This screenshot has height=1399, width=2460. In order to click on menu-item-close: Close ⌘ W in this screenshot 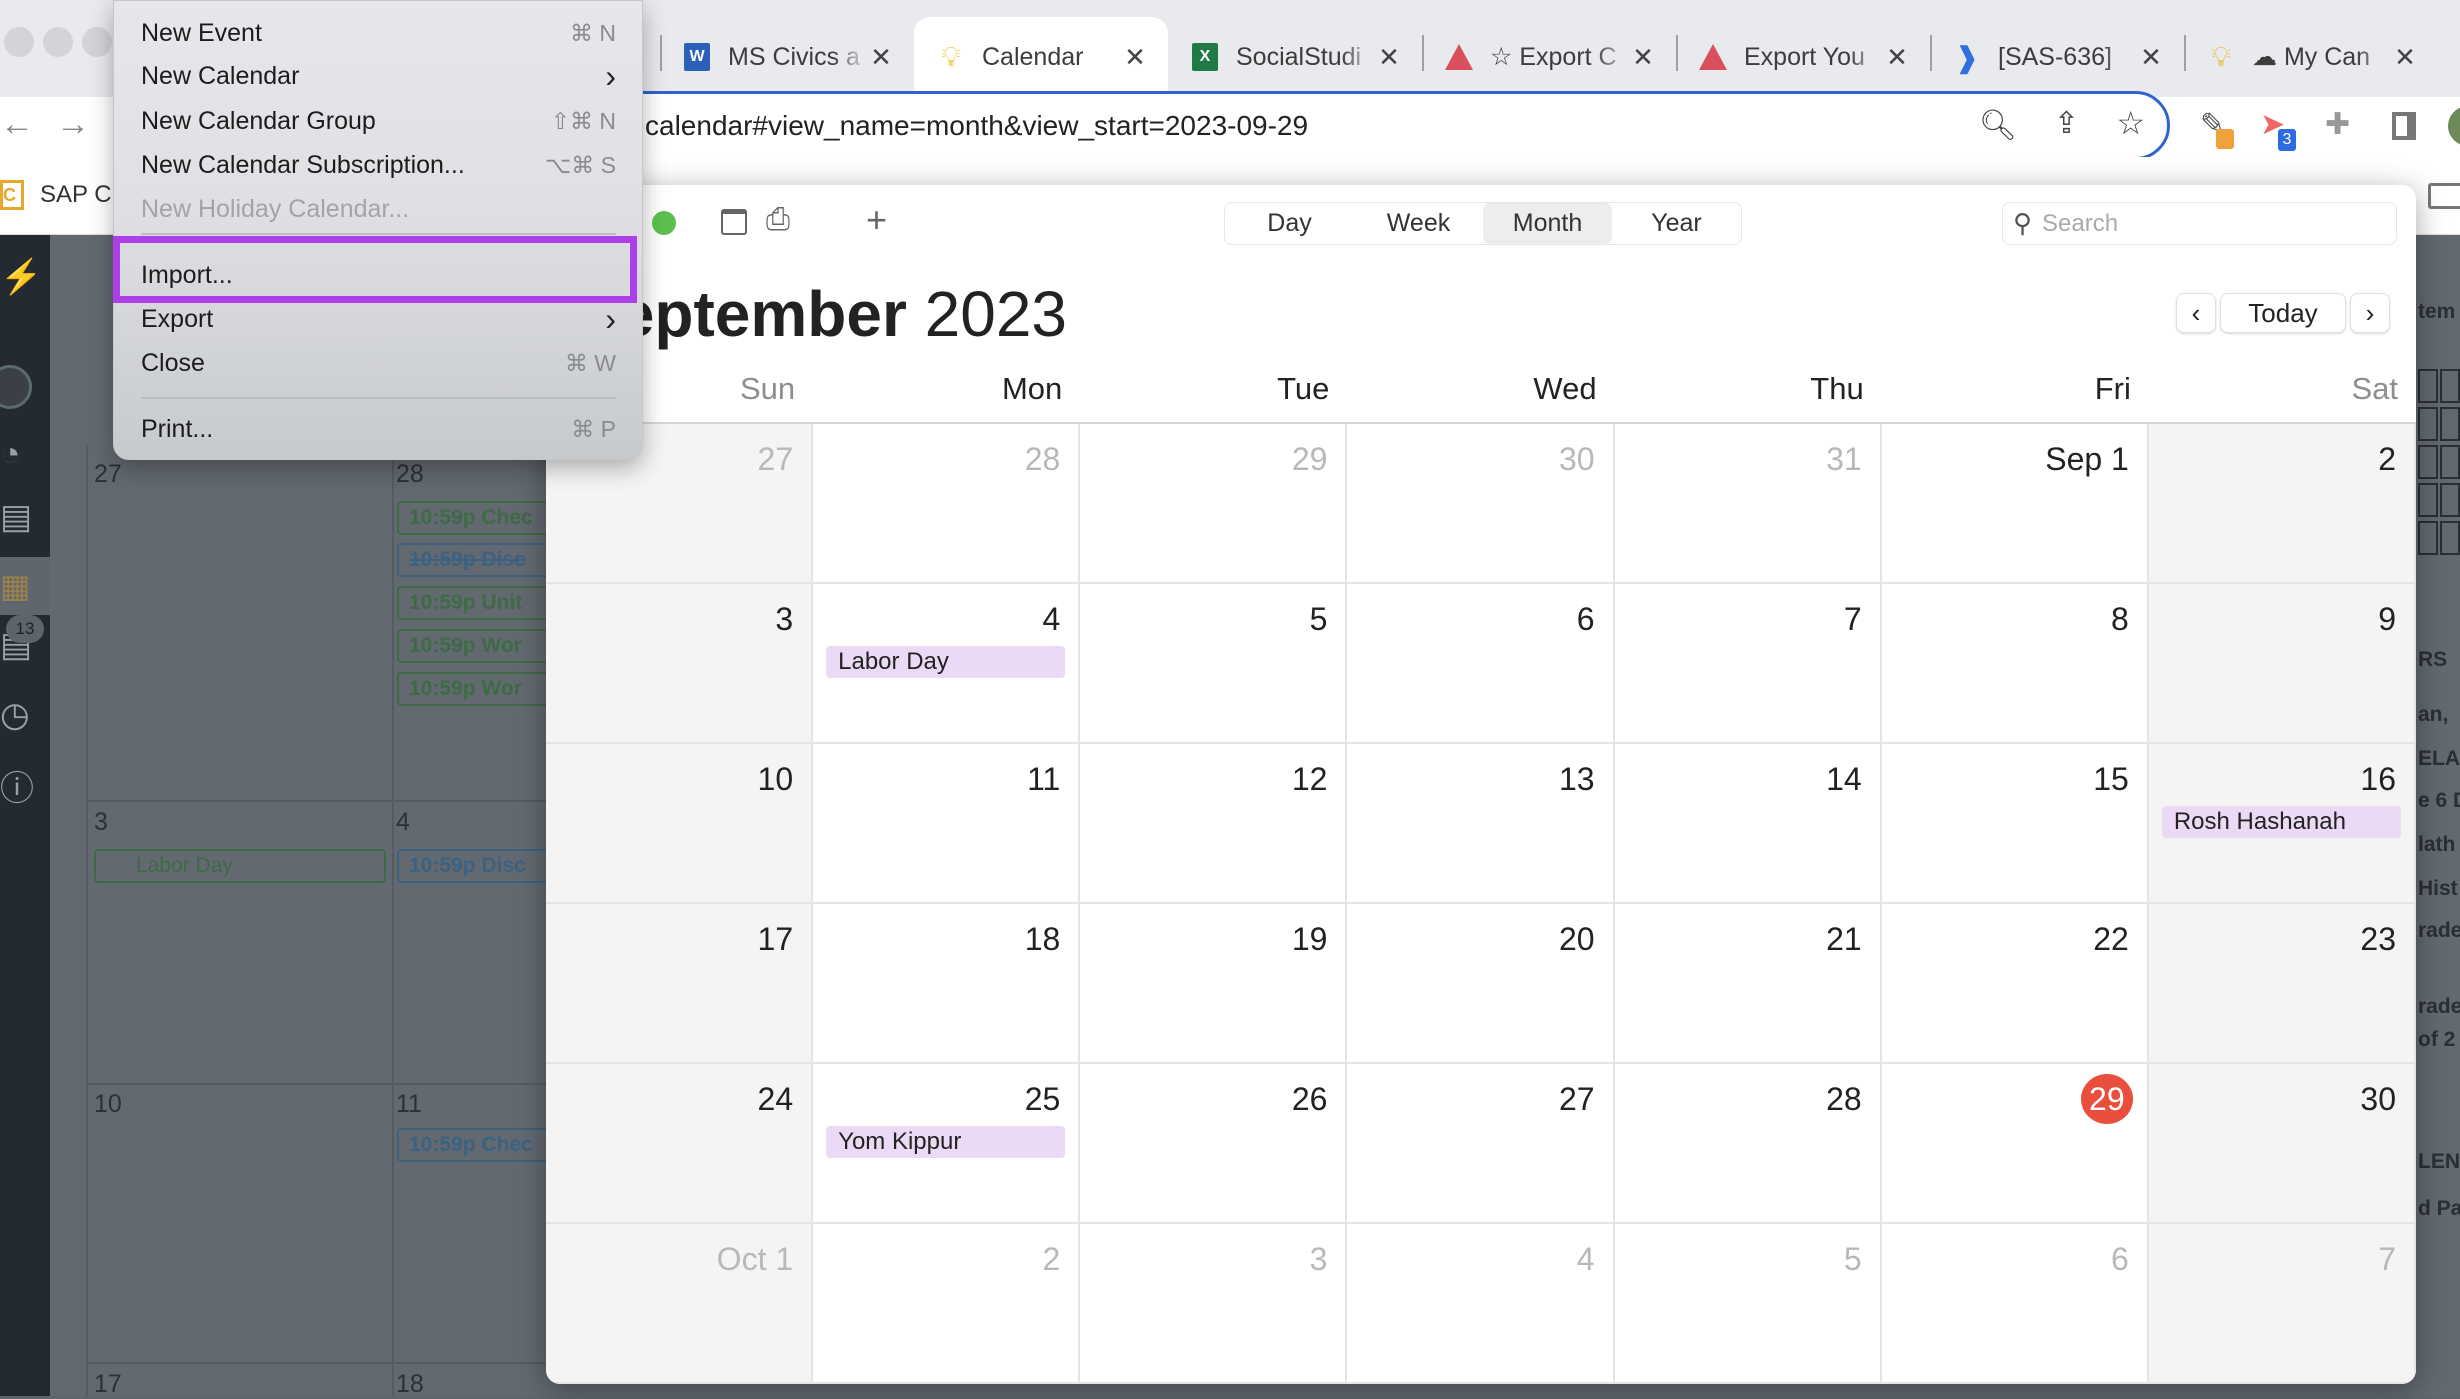, I will do `click(378, 363)`.